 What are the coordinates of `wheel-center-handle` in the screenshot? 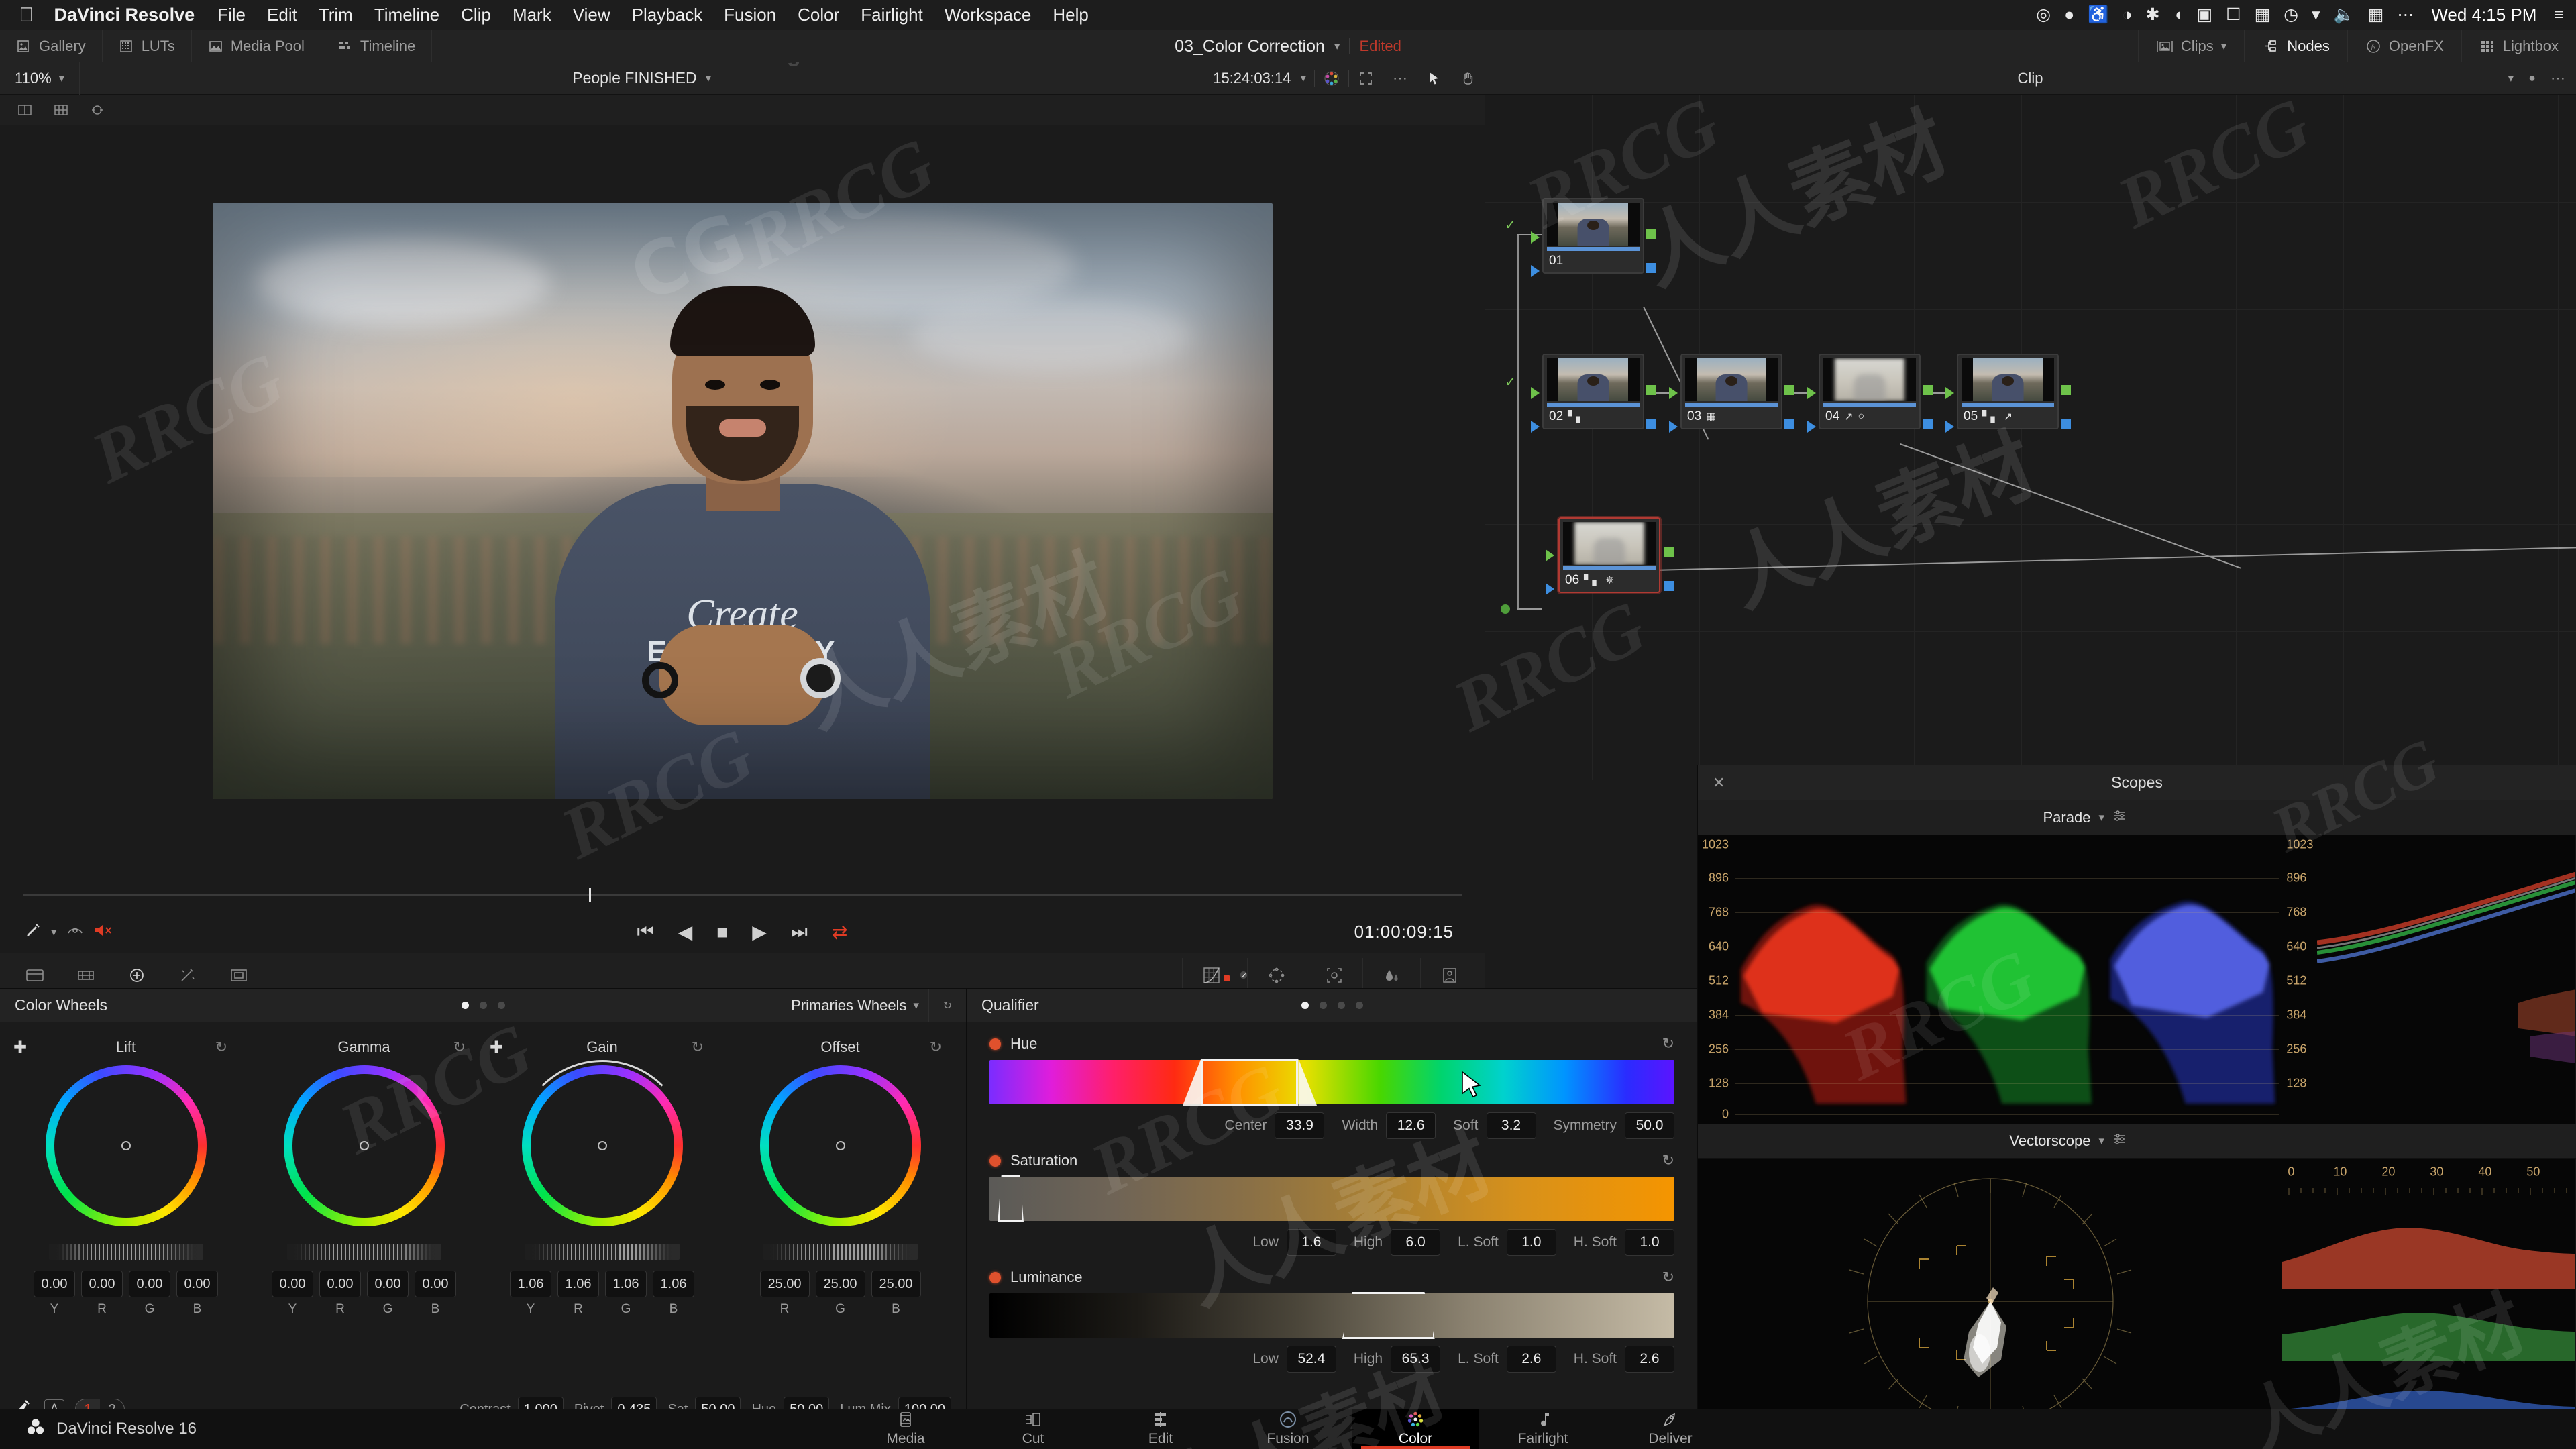 It's located at (840, 1145).